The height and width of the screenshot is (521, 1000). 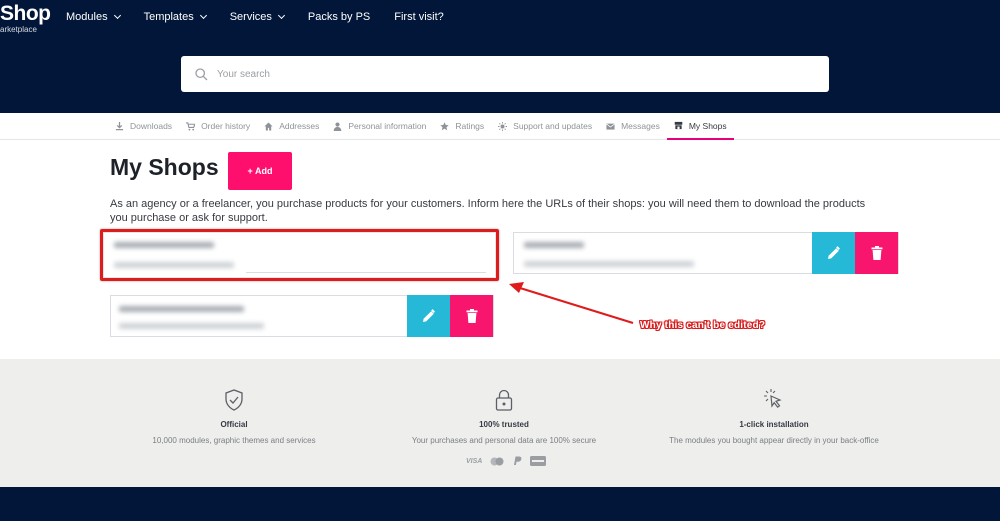 I want to click on tab-messages-label: Messages, so click(x=640, y=126).